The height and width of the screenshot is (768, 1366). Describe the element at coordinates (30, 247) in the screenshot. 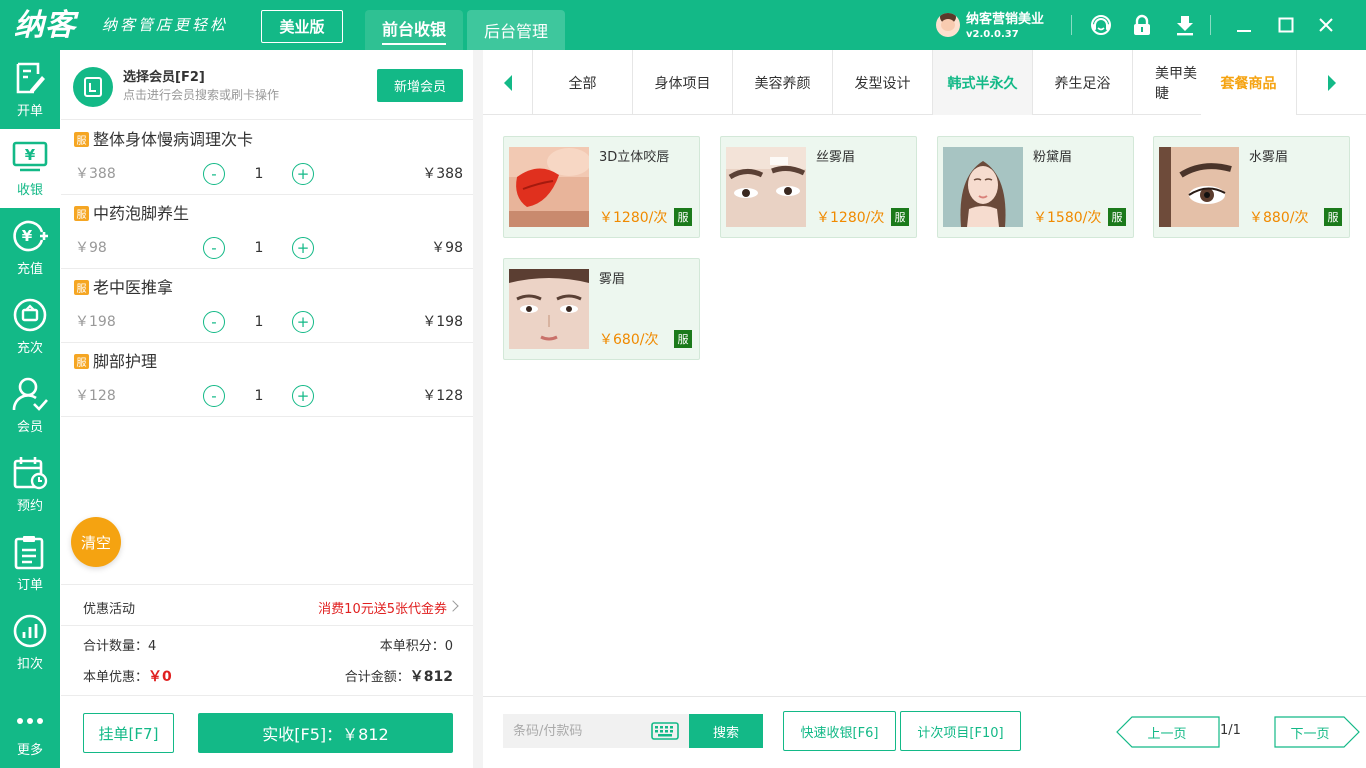

I see `sidebar-item-recharge: ¥ 充值` at that location.